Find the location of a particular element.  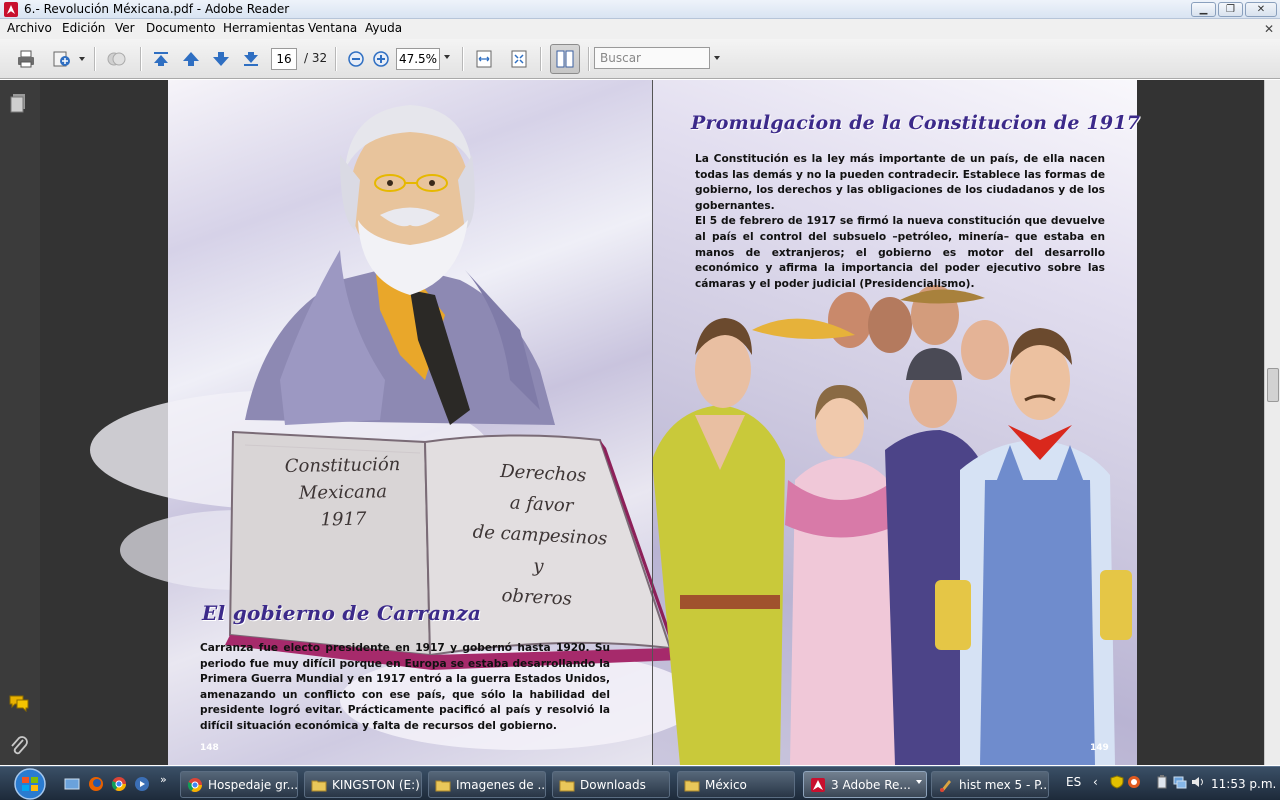

zoom-in-icon is located at coordinates (381, 59).